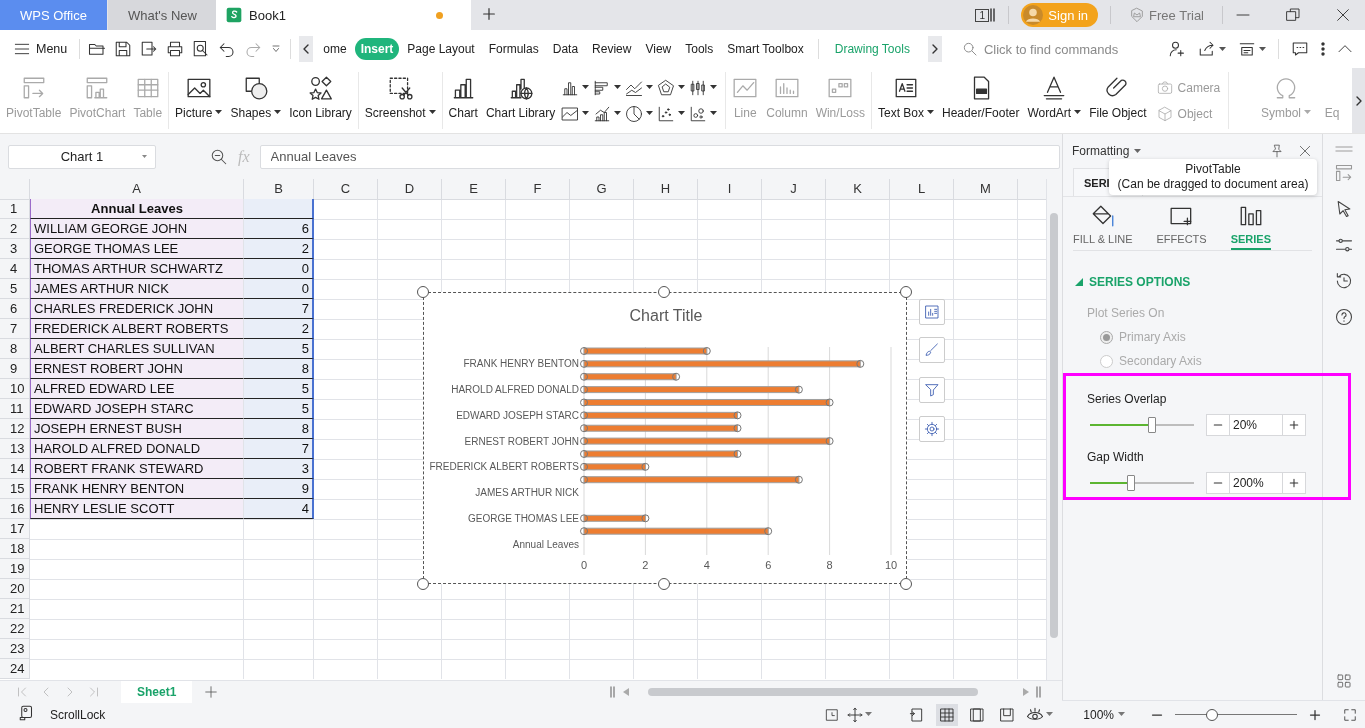 The image size is (1365, 728). I want to click on document-tab: Book1, so click(343, 15).